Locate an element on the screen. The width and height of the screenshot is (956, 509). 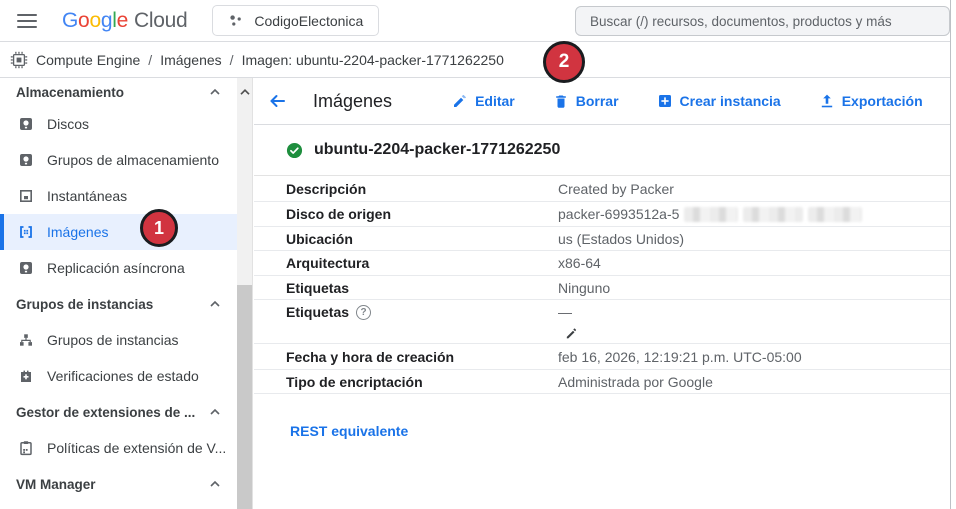
sidebar-item-grupos-instancias: Grupos de instancias is located at coordinates (118, 340).